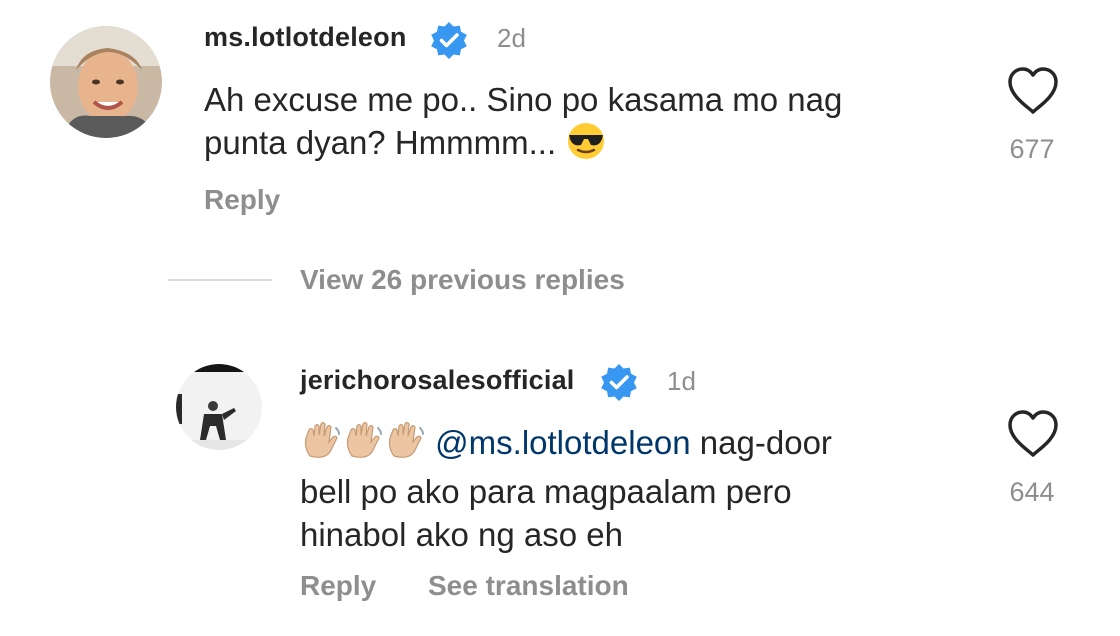  What do you see at coordinates (681, 381) in the screenshot?
I see `reply-timestamp: 1d` at bounding box center [681, 381].